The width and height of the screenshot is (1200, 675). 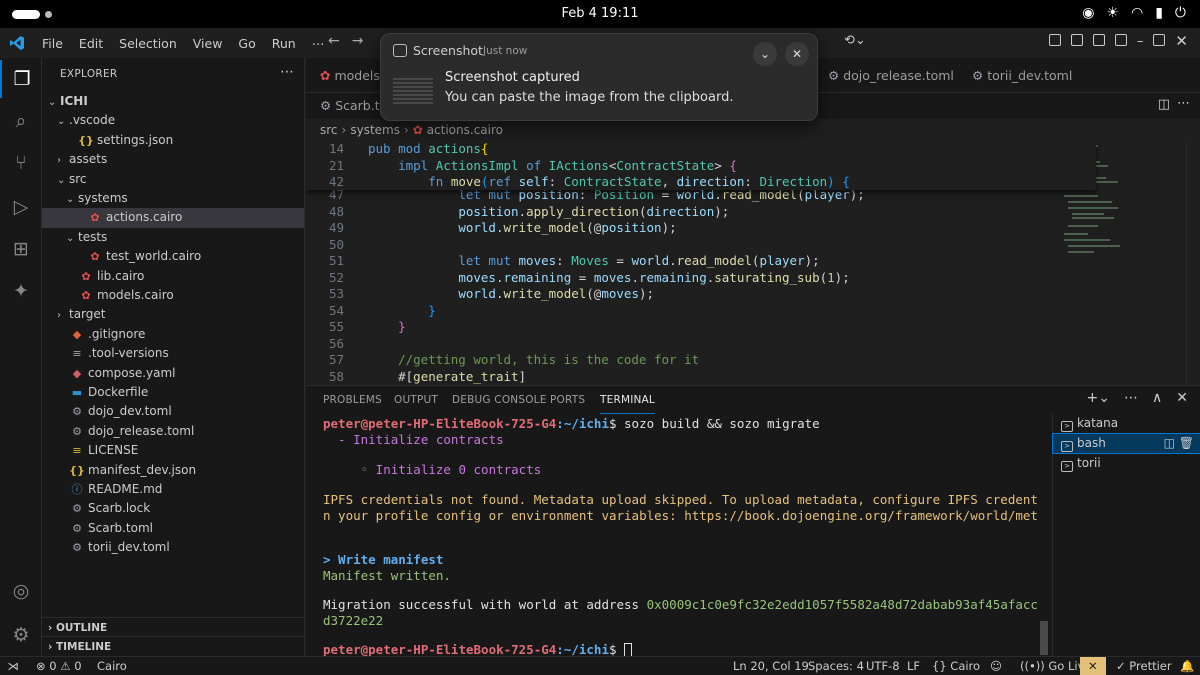 I want to click on terminal-scrollbar, so click(x=1045, y=535).